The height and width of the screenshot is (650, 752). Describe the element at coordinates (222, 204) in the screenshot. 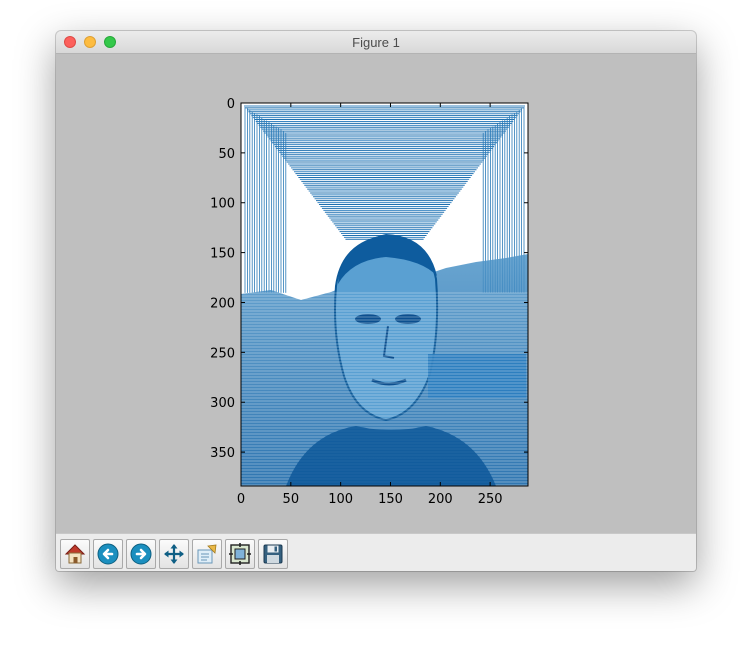

I see `y-tick-label: 100` at that location.